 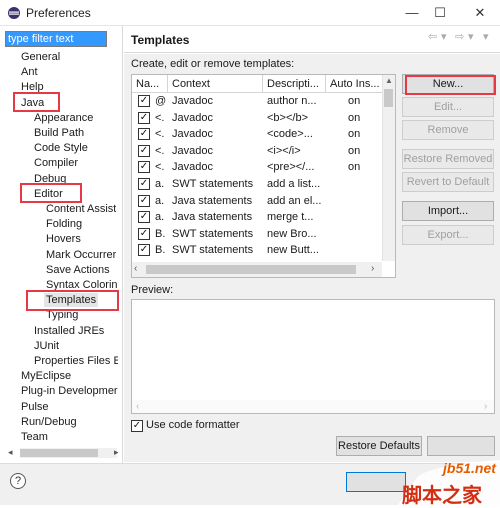 What do you see at coordinates (448, 182) in the screenshot?
I see `revert-to-default-button: Revert to Default` at bounding box center [448, 182].